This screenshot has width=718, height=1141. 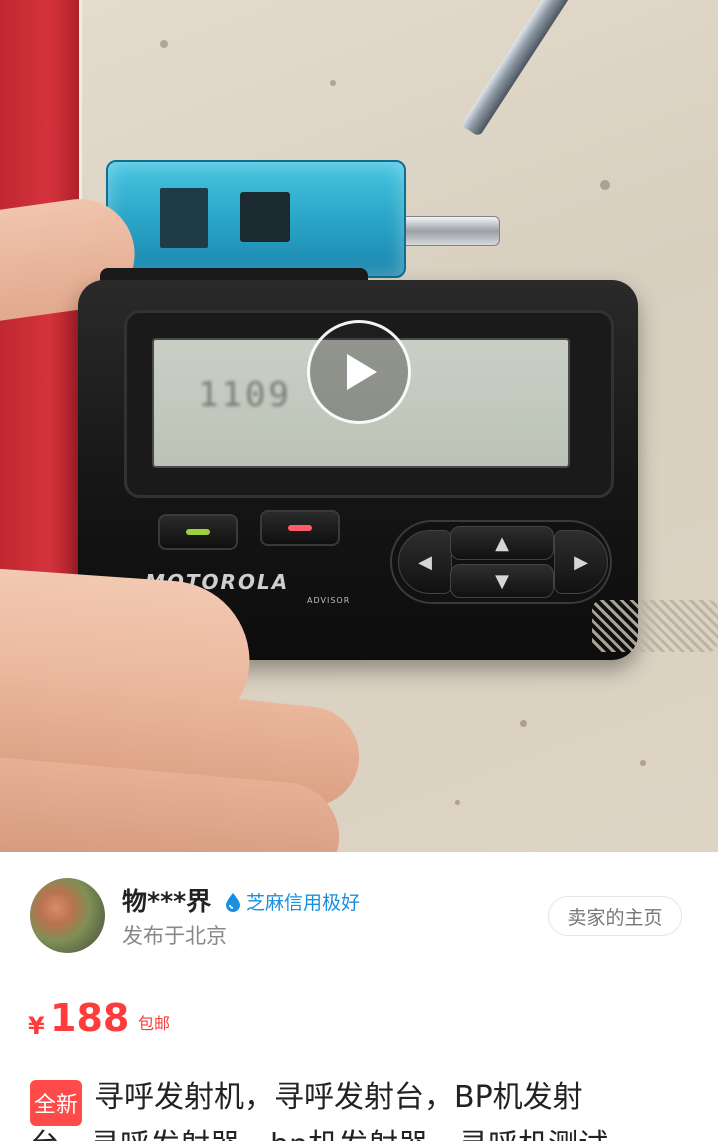 I want to click on sma-connector, so click(x=449, y=231).